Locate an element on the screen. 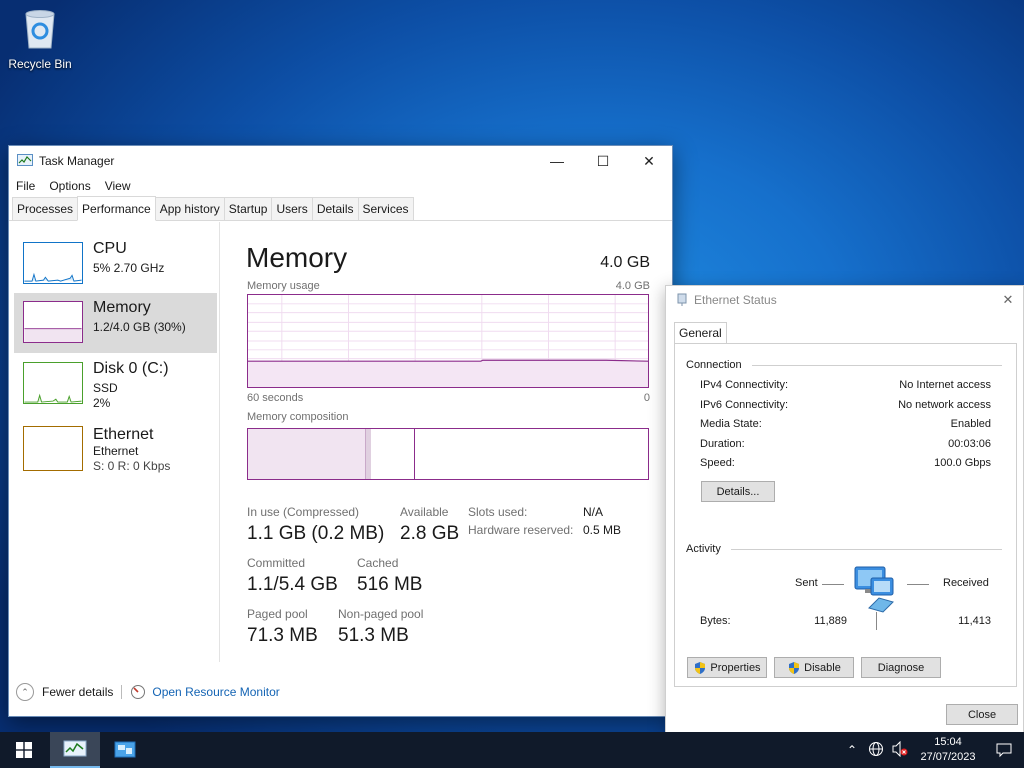  ethernet-throughput: S: 0 R: 0 Kbps is located at coordinates (132, 466).